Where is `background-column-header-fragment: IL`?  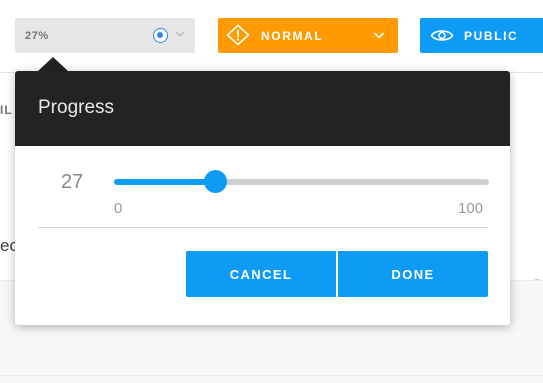
background-column-header-fragment: IL is located at coordinates (6, 110).